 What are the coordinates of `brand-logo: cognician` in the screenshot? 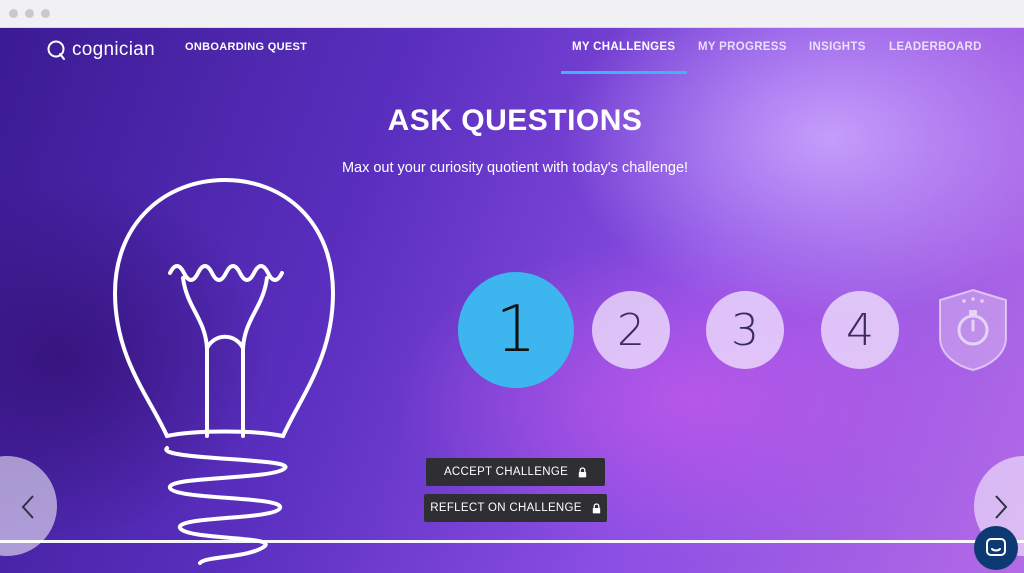 It's located at (100, 50).